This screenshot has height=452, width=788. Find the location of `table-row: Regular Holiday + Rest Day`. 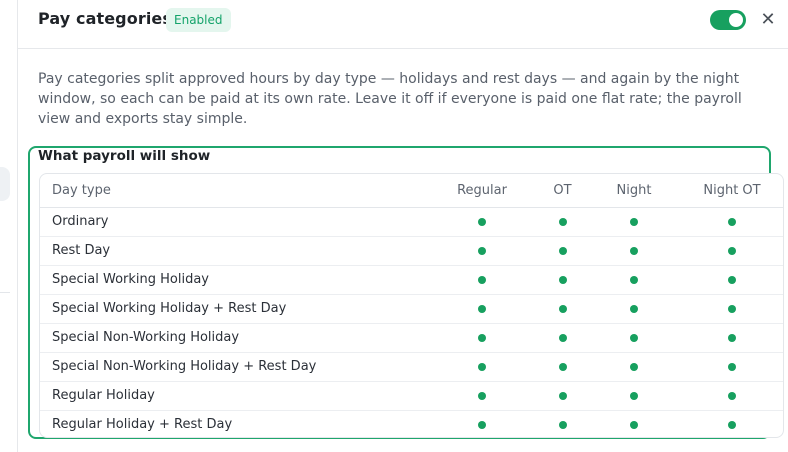

table-row: Regular Holiday + Rest Day is located at coordinates (411, 423).